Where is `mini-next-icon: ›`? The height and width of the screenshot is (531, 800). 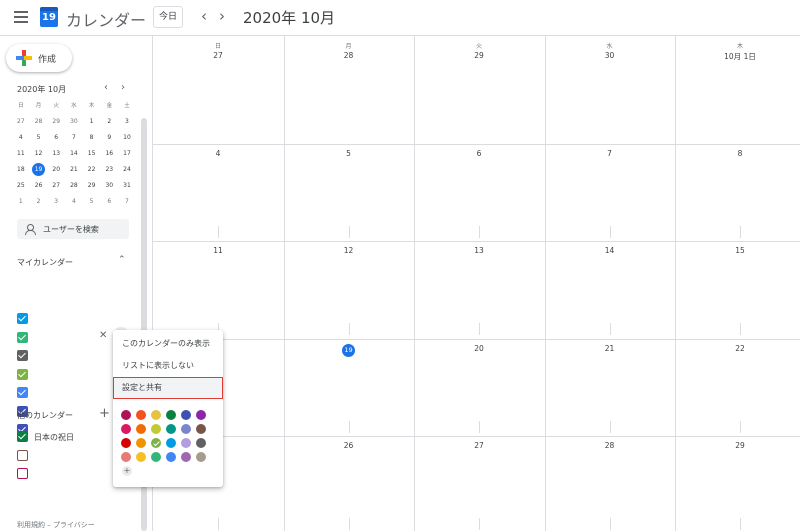 mini-next-icon: › is located at coordinates (123, 87).